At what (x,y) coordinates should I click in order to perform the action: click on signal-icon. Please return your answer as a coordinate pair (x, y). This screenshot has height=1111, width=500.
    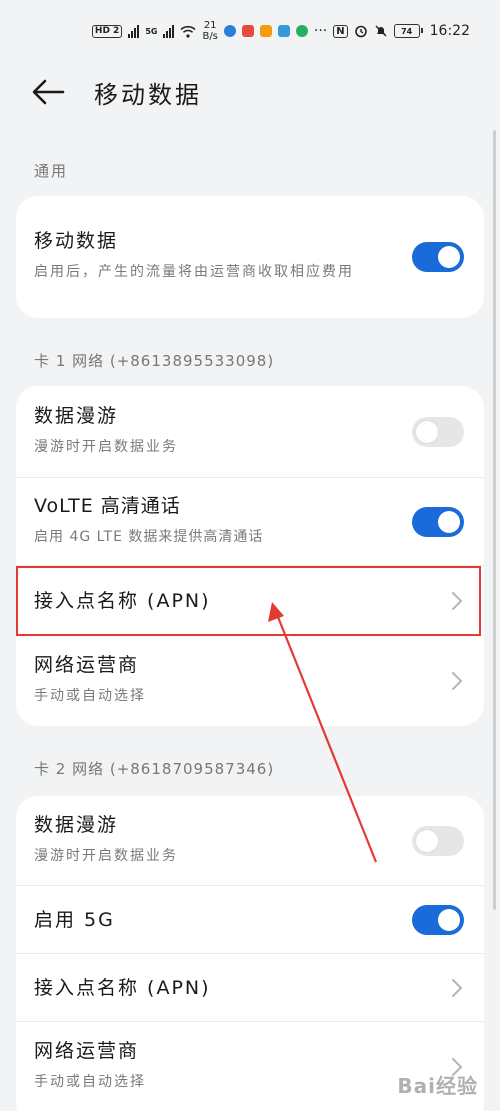
    Looking at the image, I should click on (134, 31).